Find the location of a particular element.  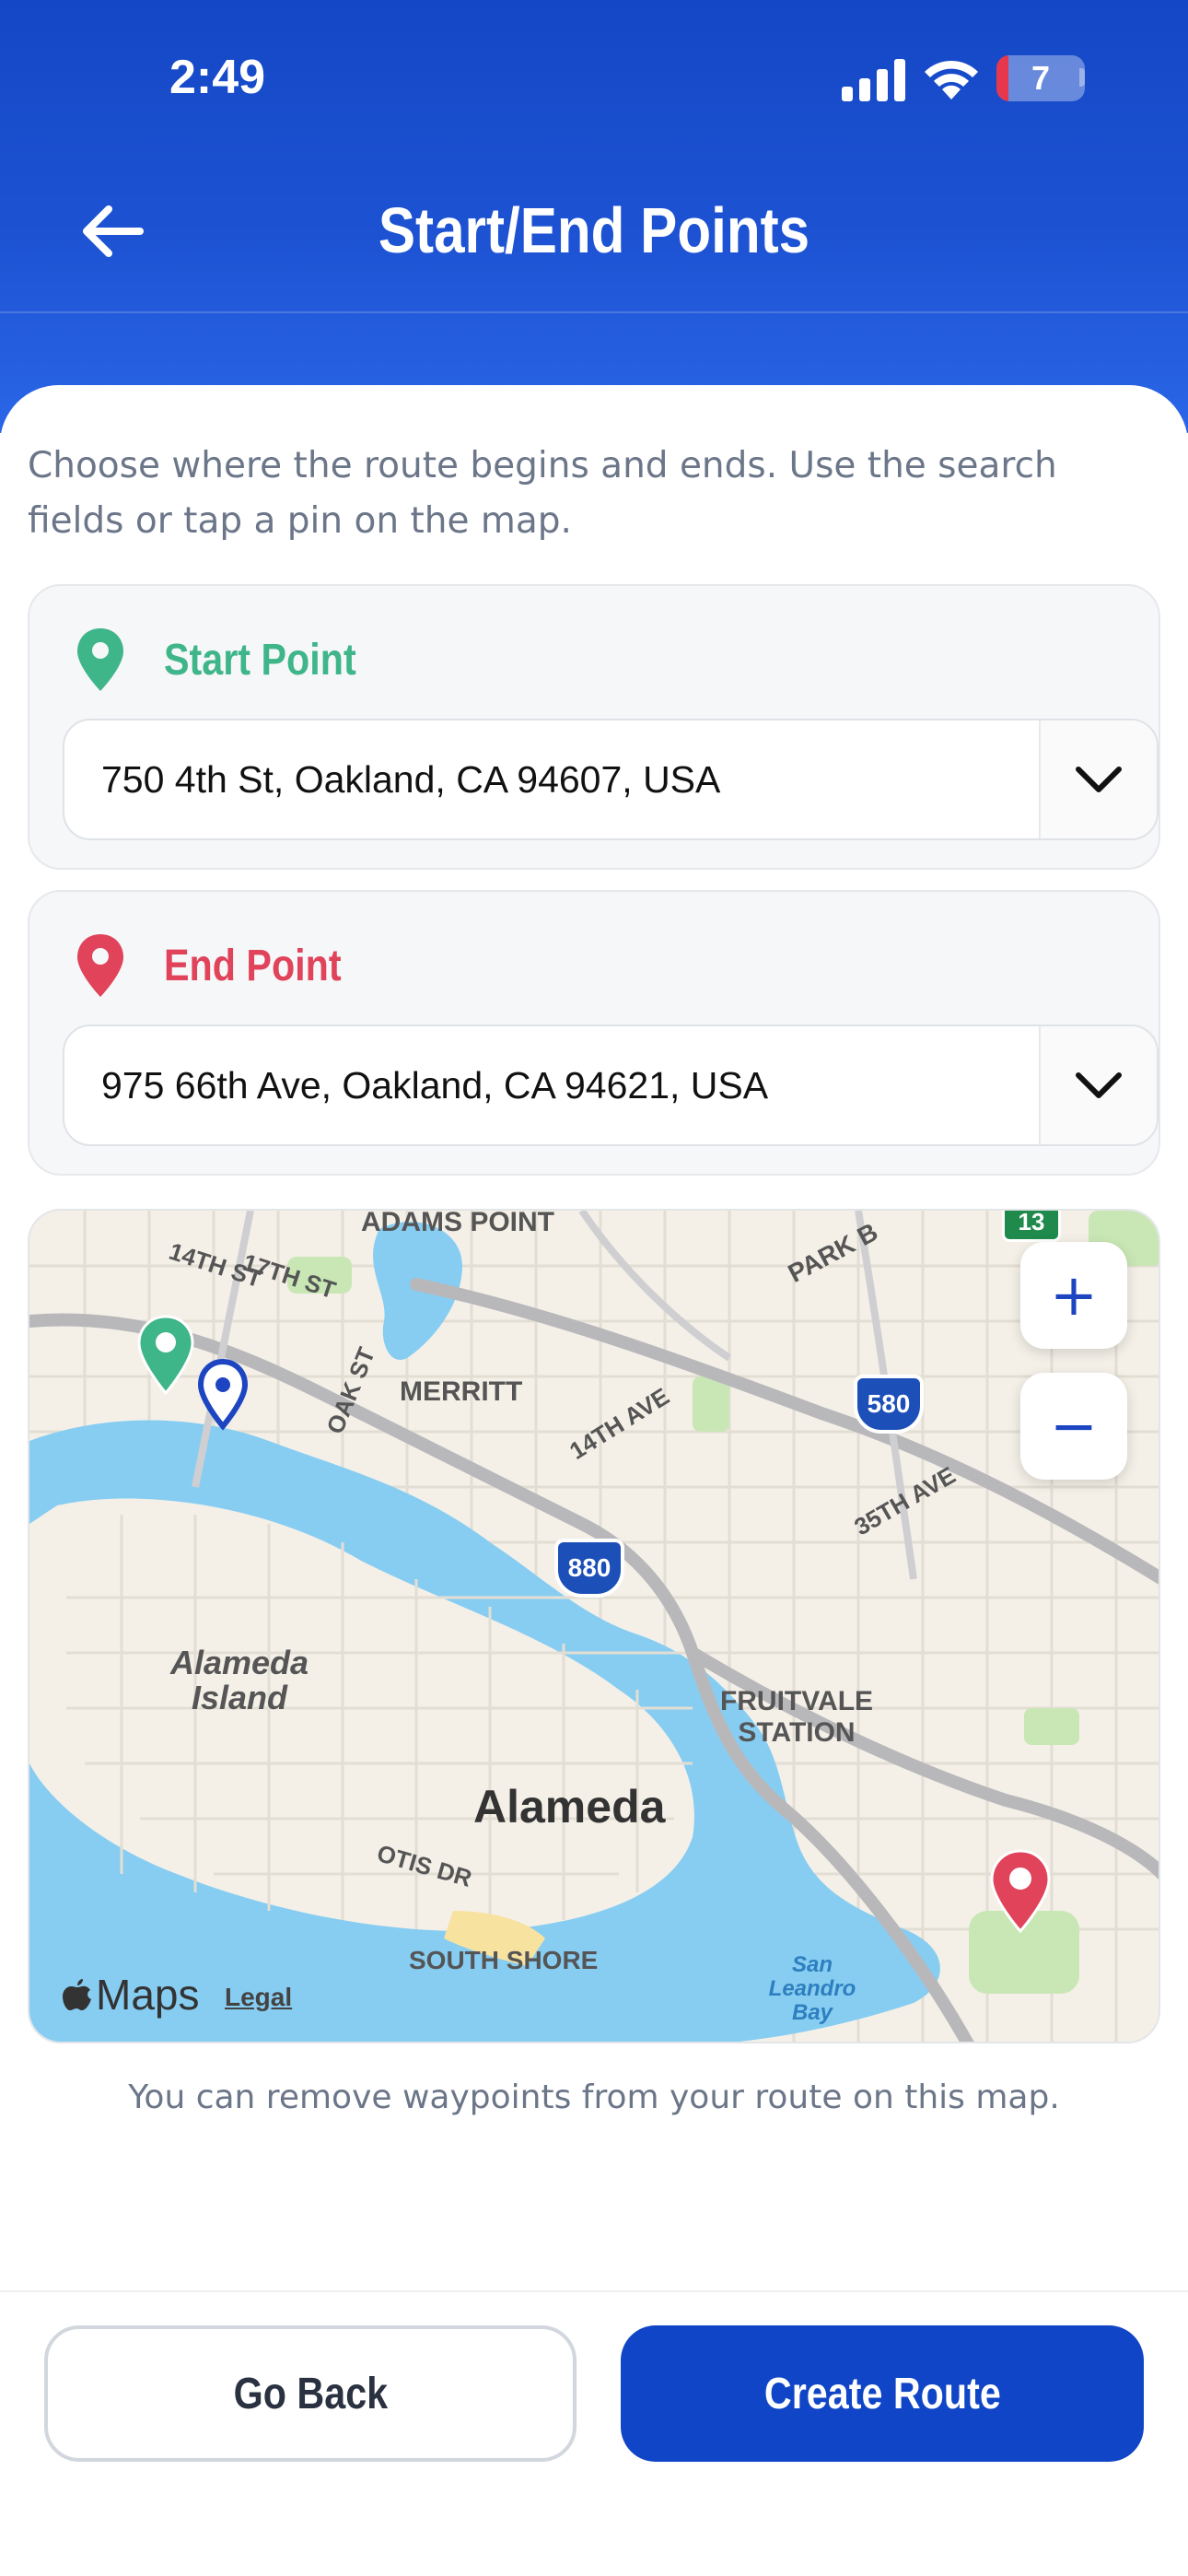

shield-880-icon: 880 is located at coordinates (589, 1568).